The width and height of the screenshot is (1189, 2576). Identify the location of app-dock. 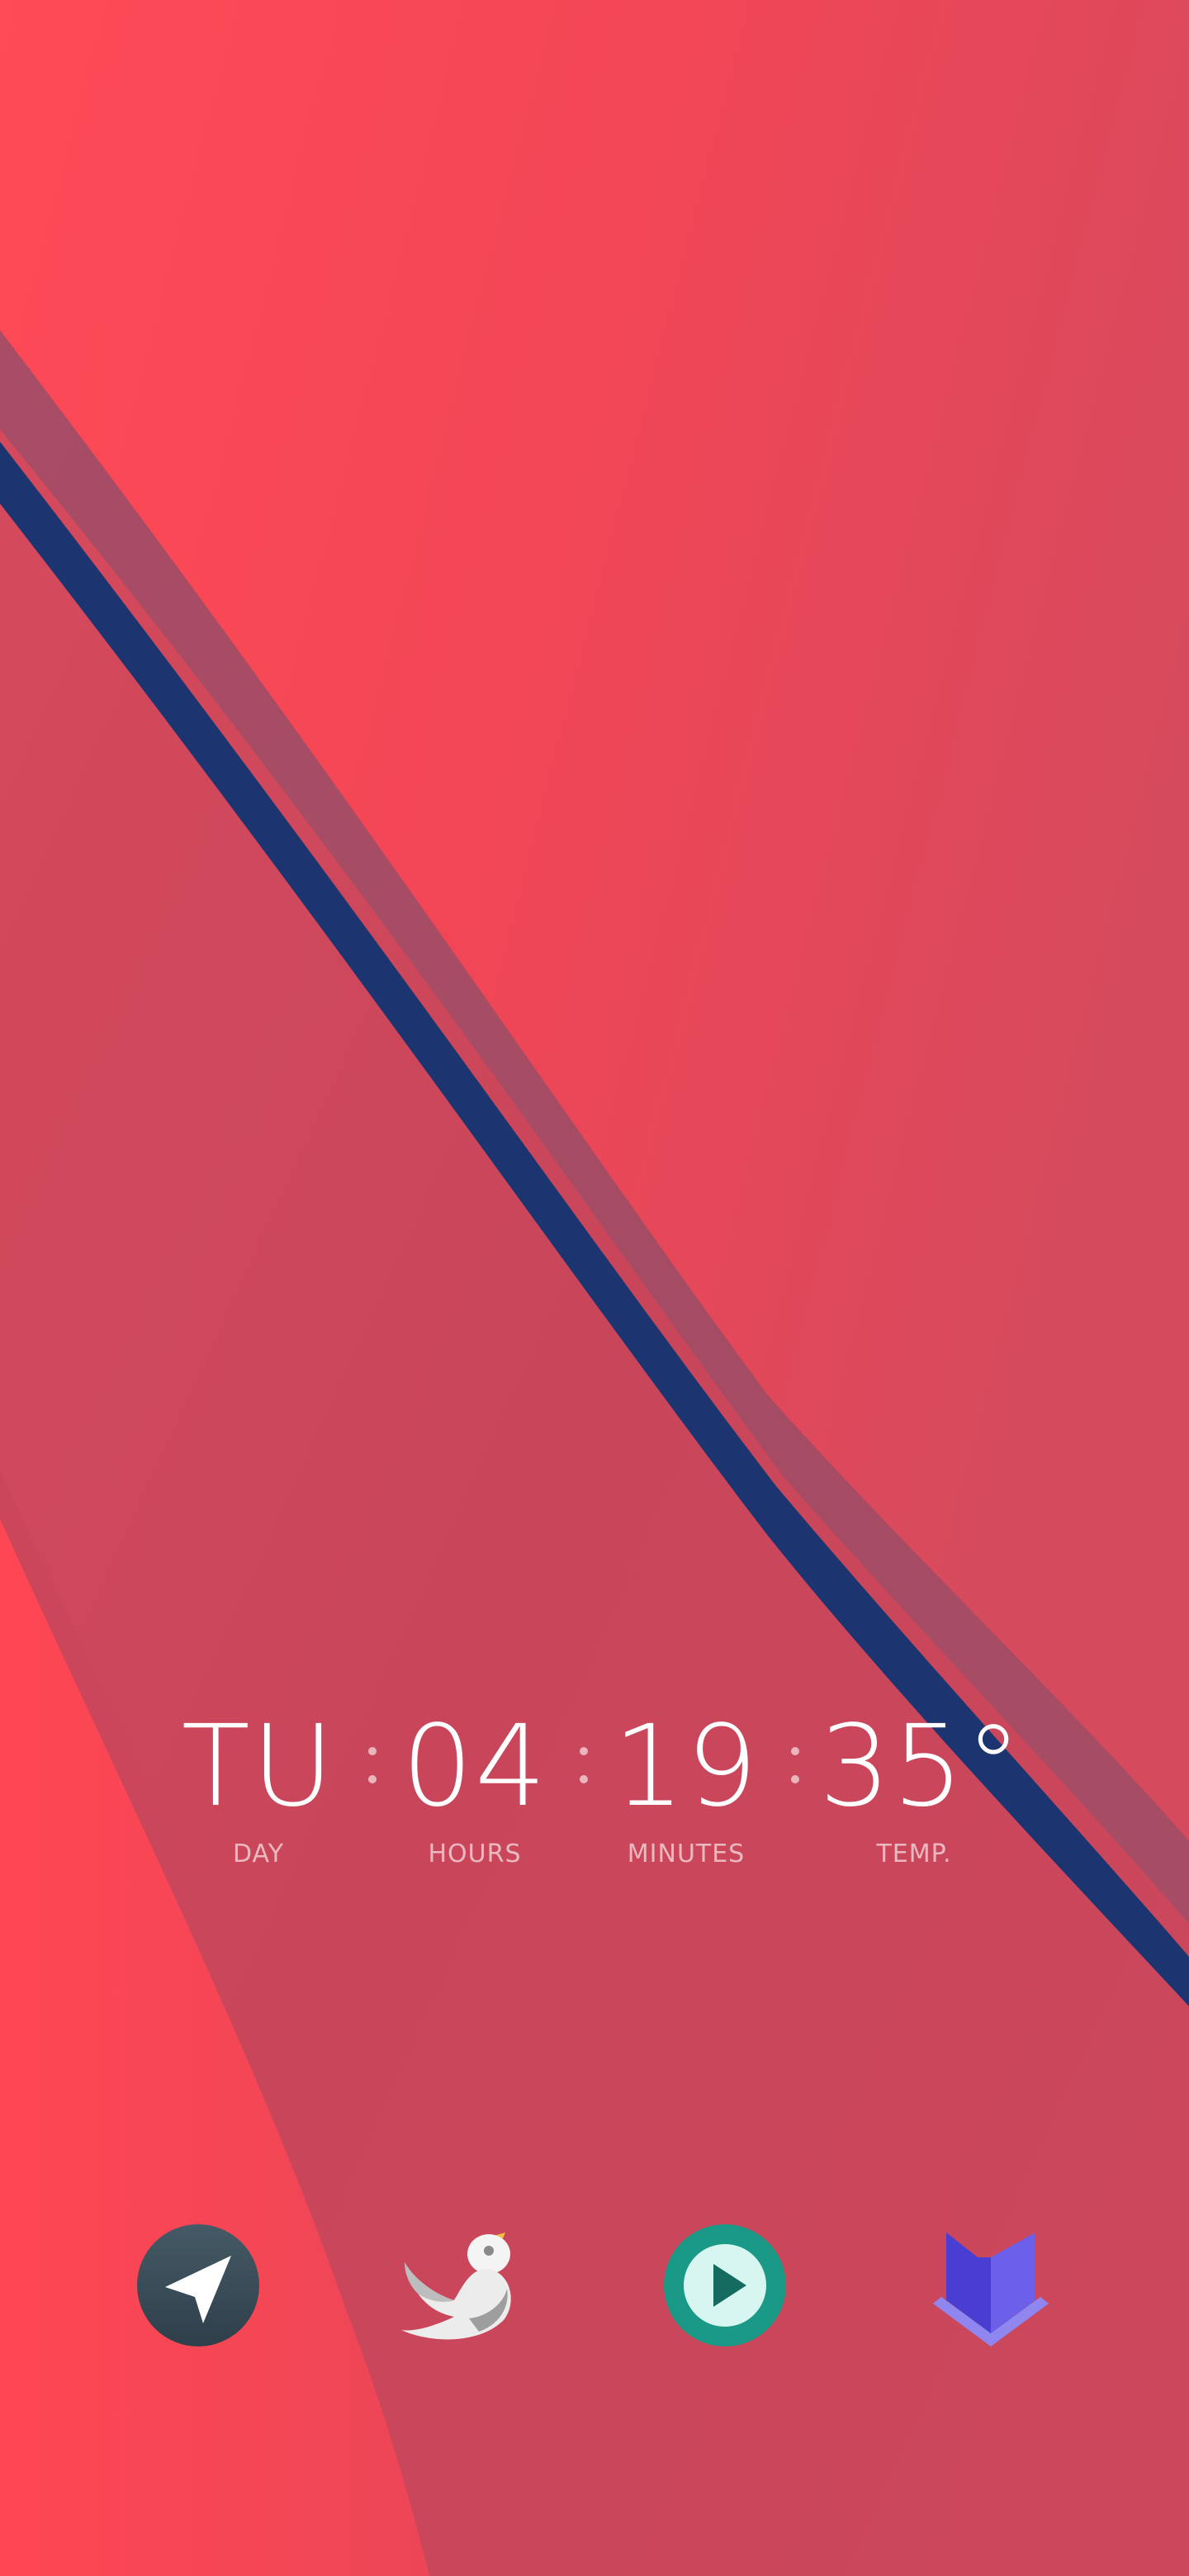
(594, 2287).